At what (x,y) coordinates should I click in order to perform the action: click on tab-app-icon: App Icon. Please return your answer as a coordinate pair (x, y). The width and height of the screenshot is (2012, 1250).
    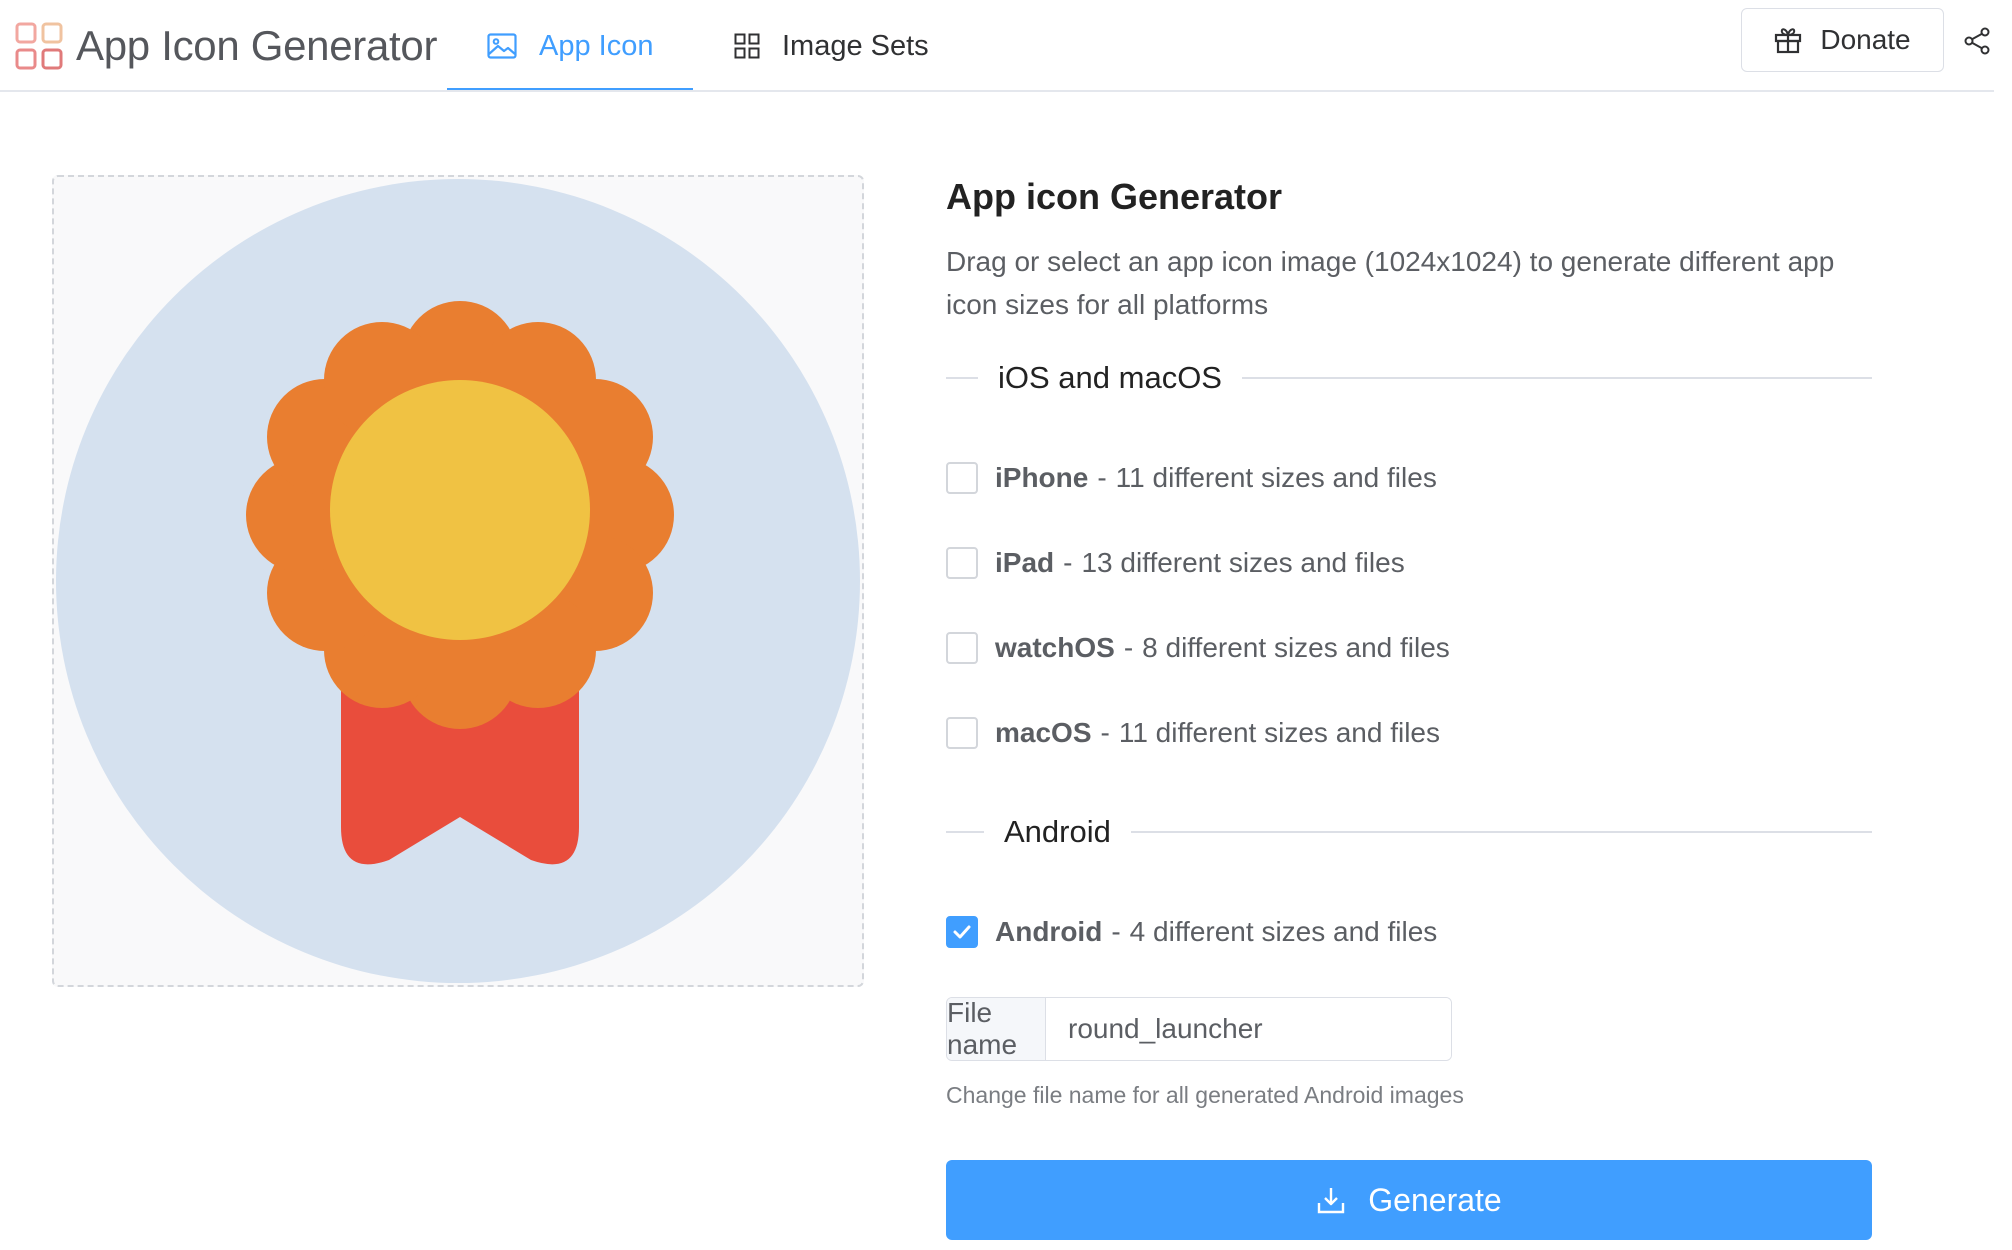
    Looking at the image, I should click on (570, 46).